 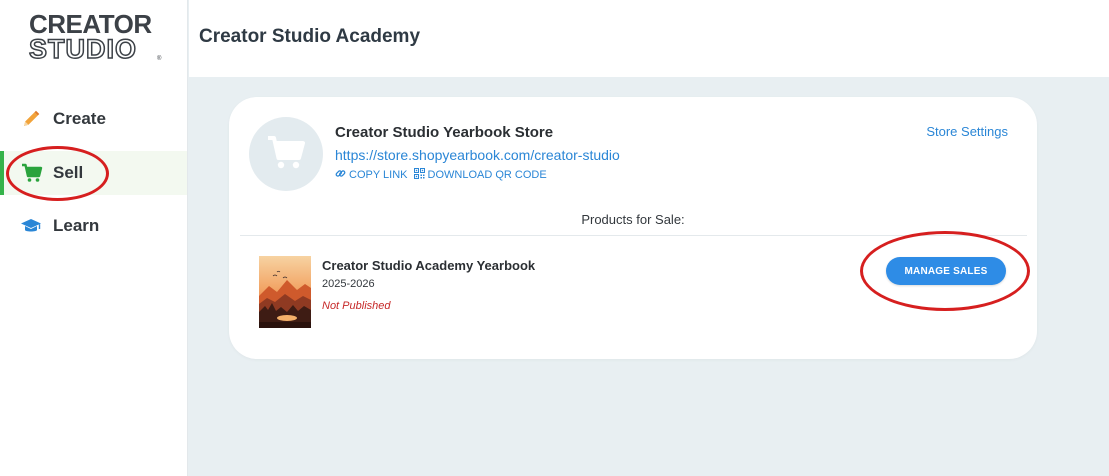 What do you see at coordinates (310, 36) in the screenshot?
I see `page-title: Creator Studio Academy` at bounding box center [310, 36].